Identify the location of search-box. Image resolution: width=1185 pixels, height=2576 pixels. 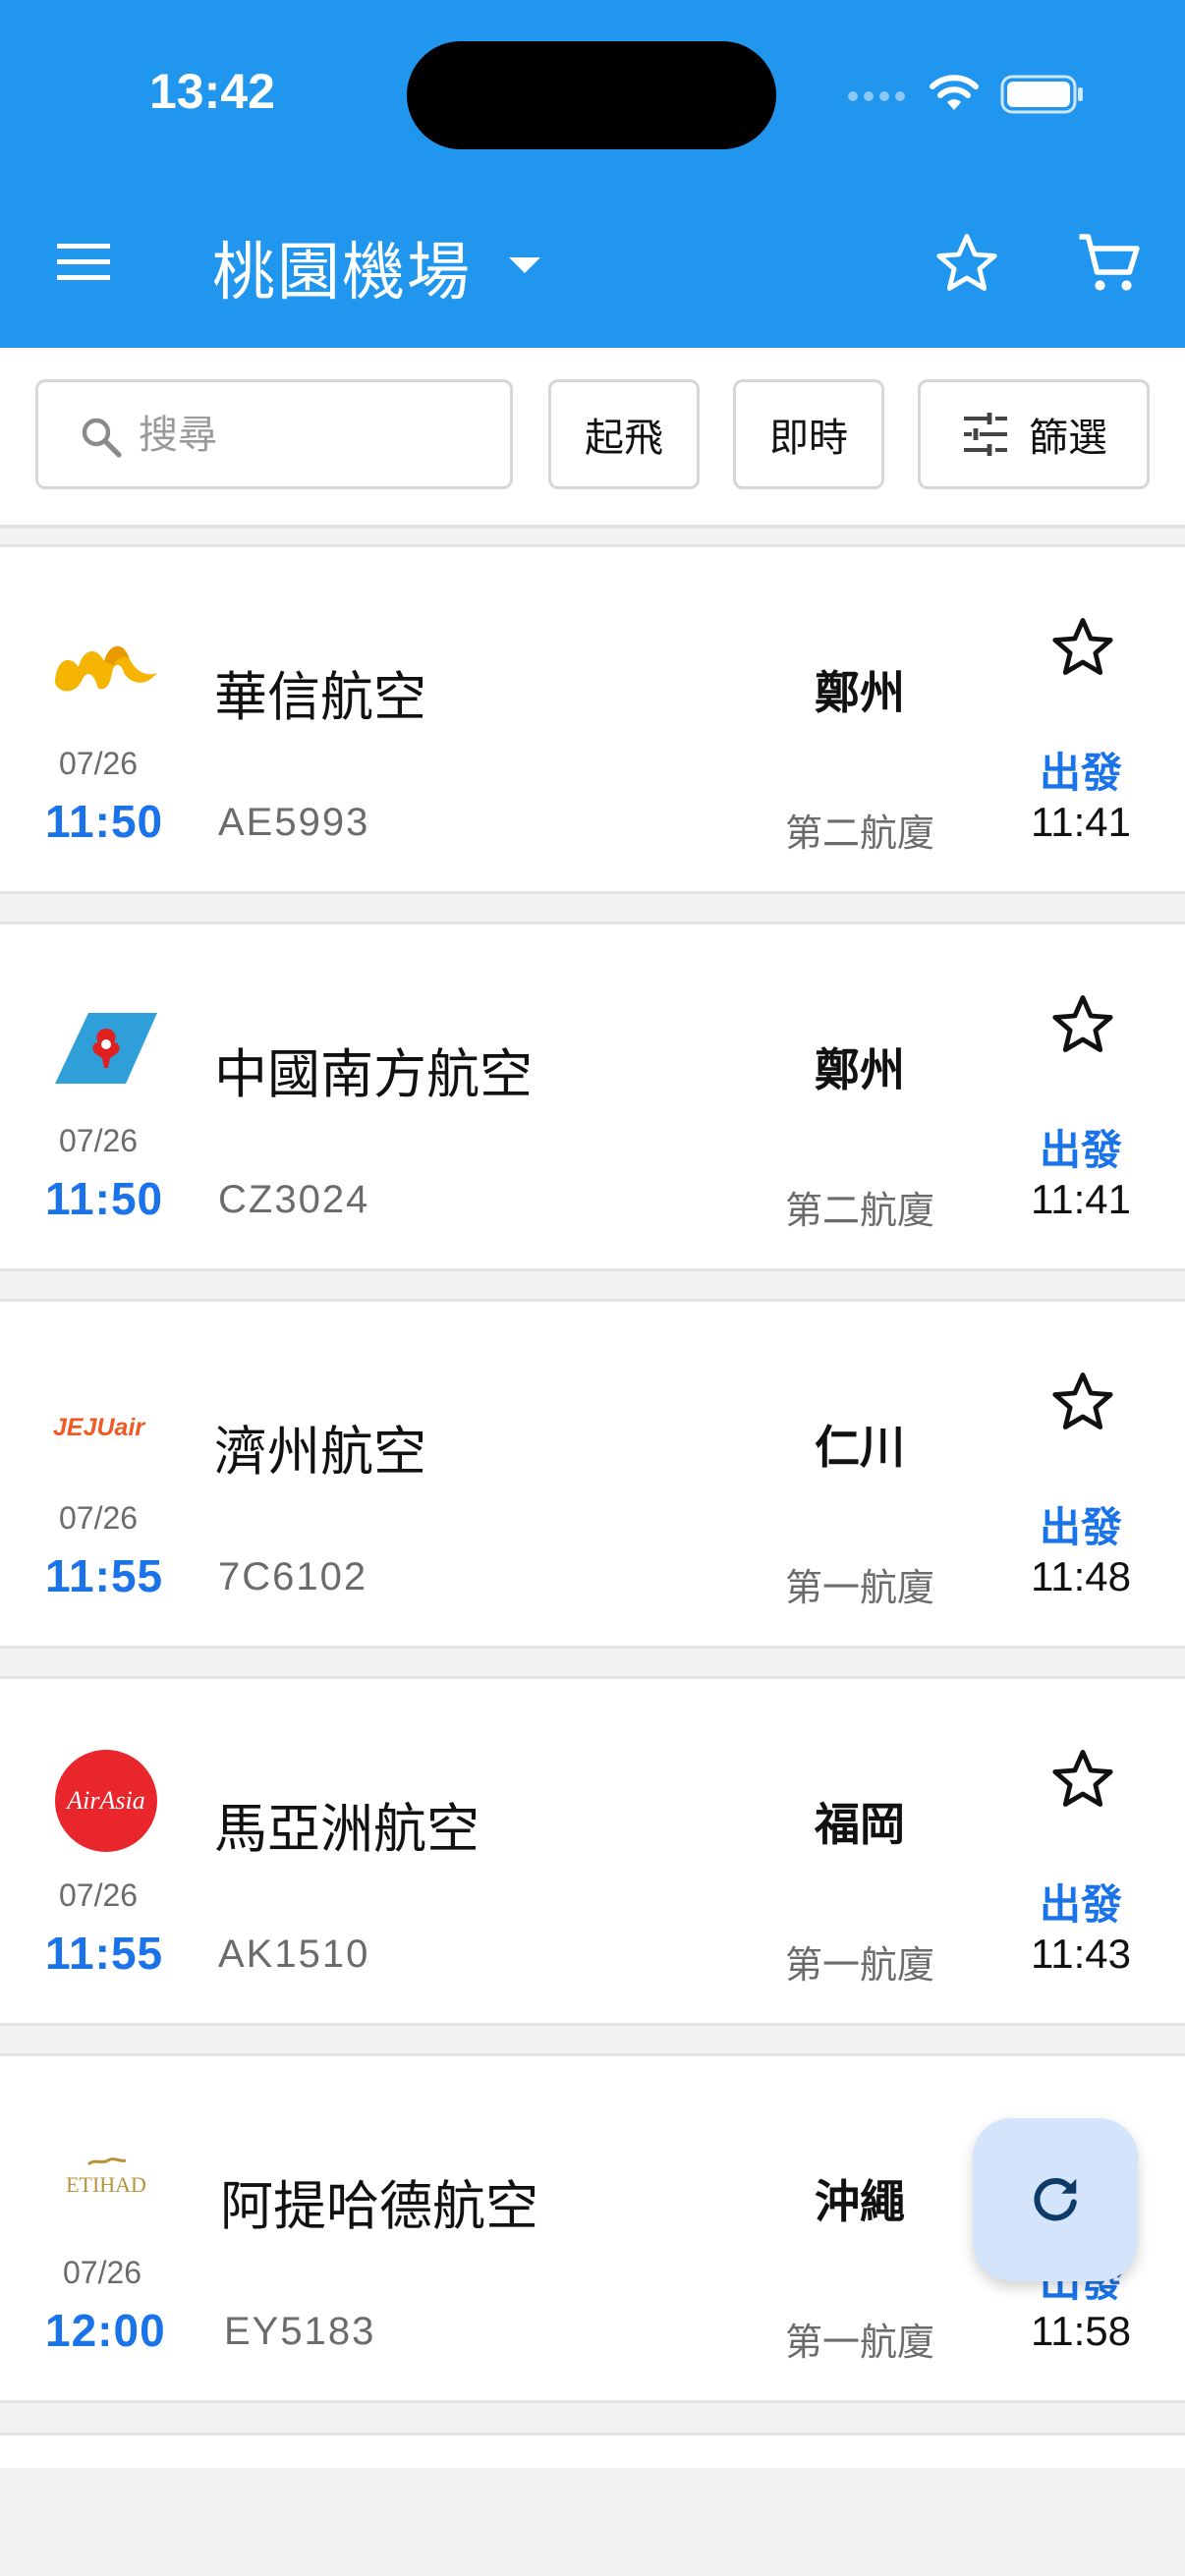
(274, 434).